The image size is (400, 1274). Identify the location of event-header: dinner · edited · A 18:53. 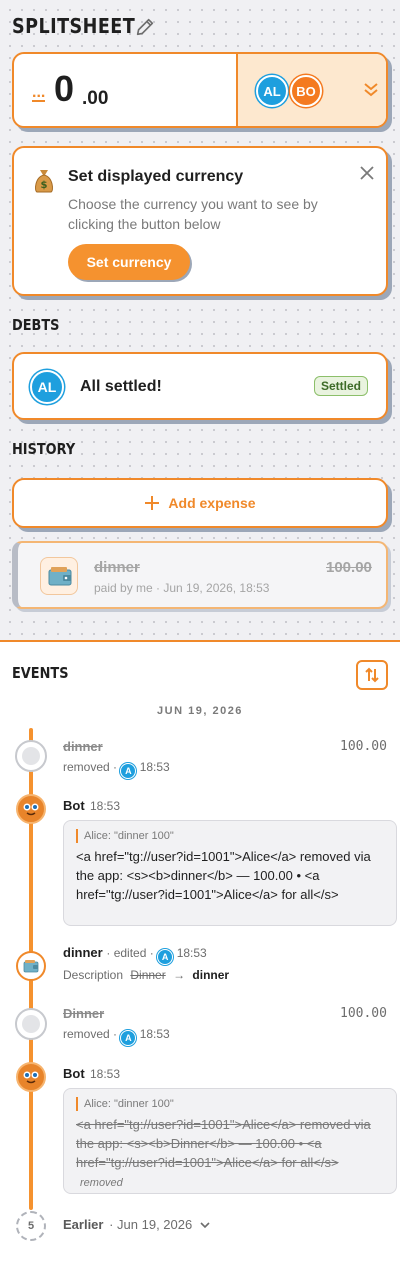
(135, 955).